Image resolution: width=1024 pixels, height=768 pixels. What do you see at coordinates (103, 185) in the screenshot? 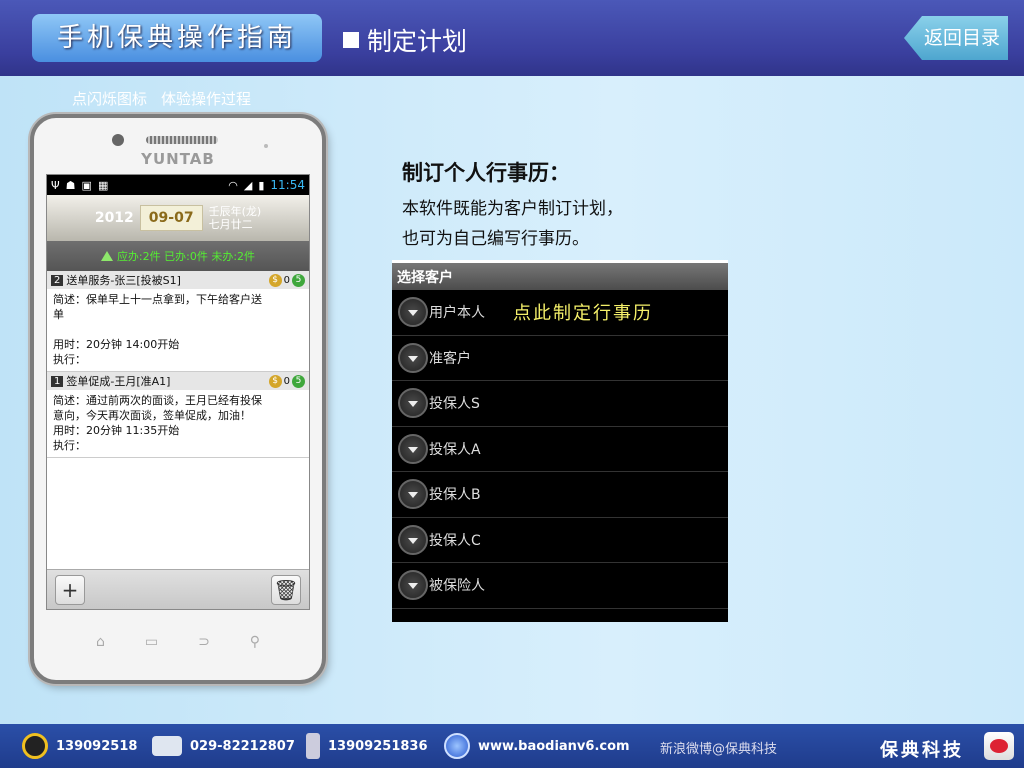
I see `app-icon: ▦` at bounding box center [103, 185].